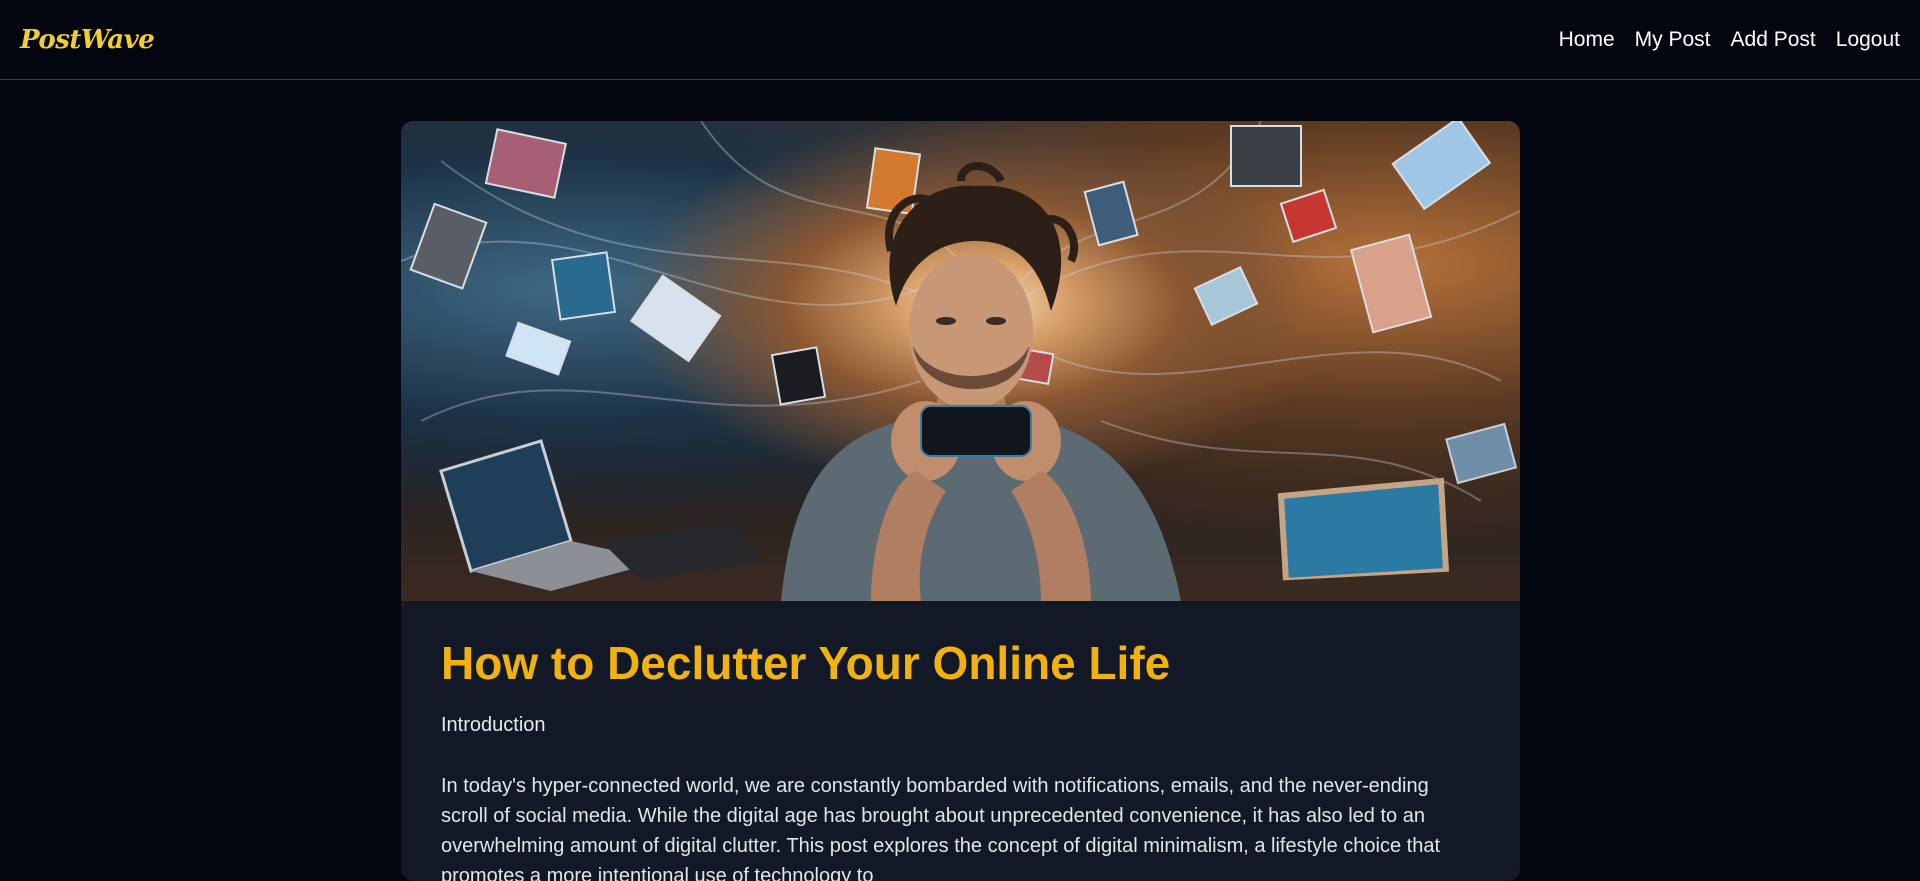  Describe the element at coordinates (1773, 40) in the screenshot. I see `nav-add-post-link: Add Post` at that location.